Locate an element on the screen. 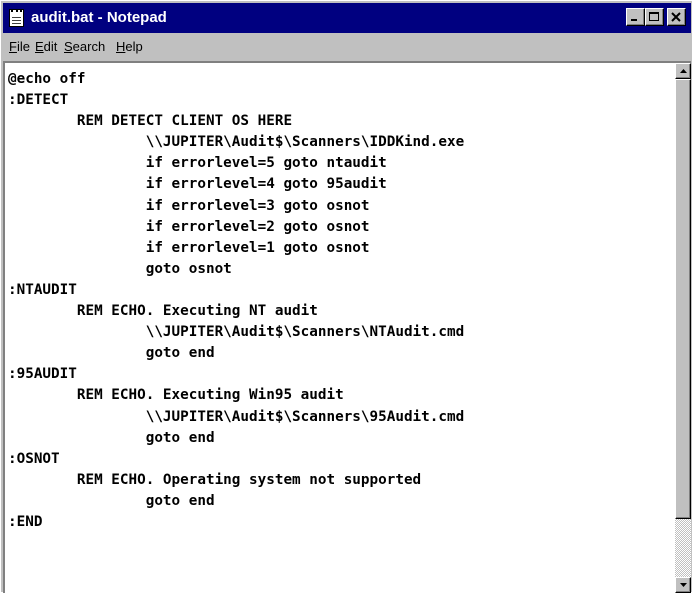 This screenshot has height=593, width=692. text-line: \\JUPITER\Audit$\Scanners\NTAudit.cmd is located at coordinates (236, 332).